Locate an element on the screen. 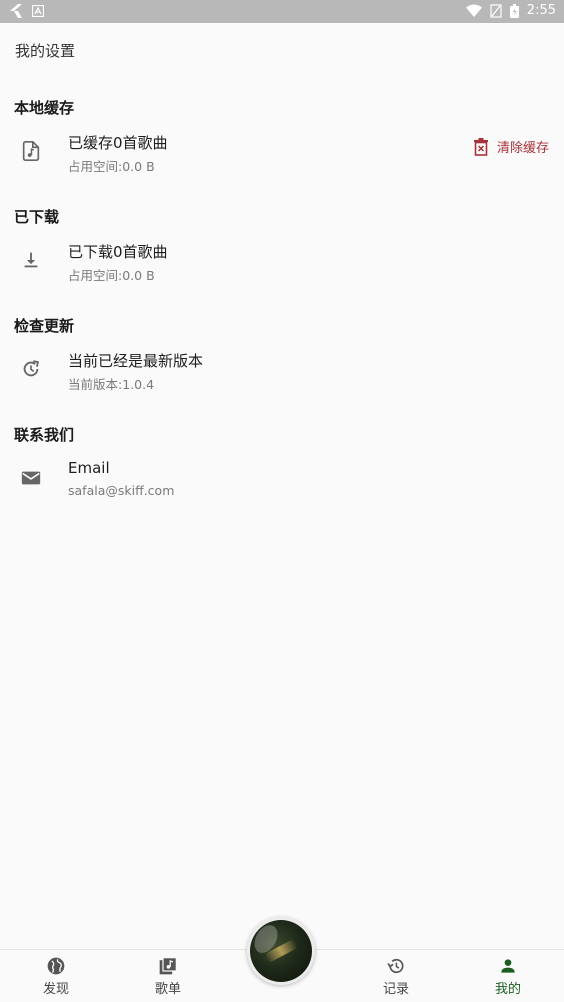  clear-cache-label: 清除缓存 is located at coordinates (522, 148).